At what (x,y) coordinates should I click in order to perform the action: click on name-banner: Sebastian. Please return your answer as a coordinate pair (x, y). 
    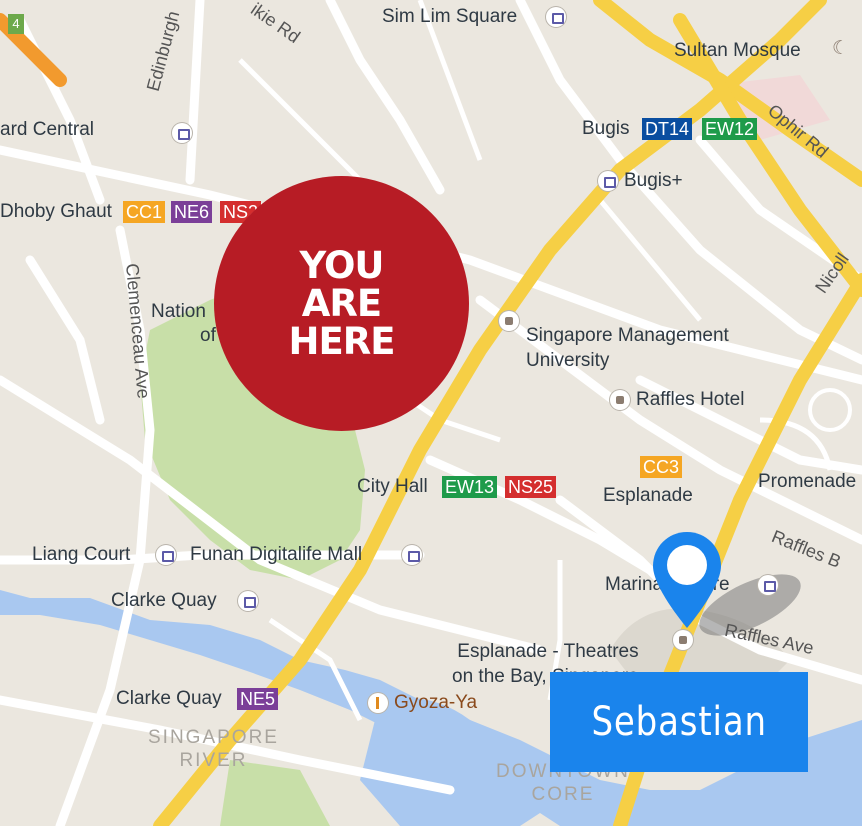
    Looking at the image, I should click on (679, 722).